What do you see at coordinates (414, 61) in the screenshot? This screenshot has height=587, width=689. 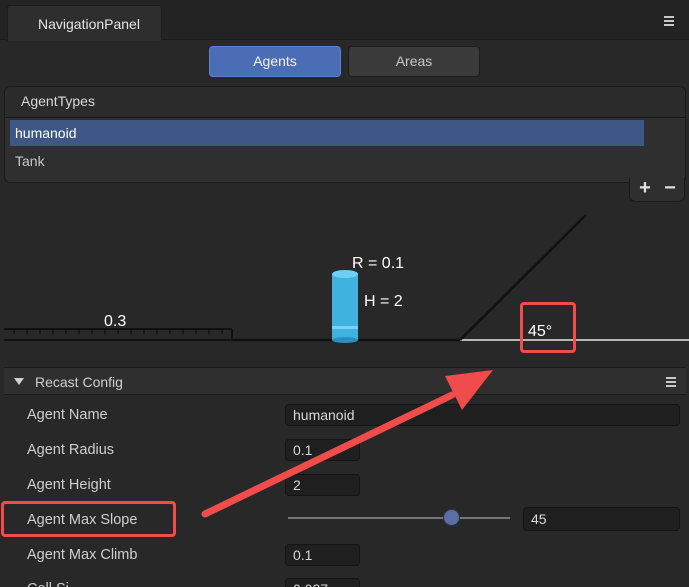 I see `areas-toggle-button: Areas` at bounding box center [414, 61].